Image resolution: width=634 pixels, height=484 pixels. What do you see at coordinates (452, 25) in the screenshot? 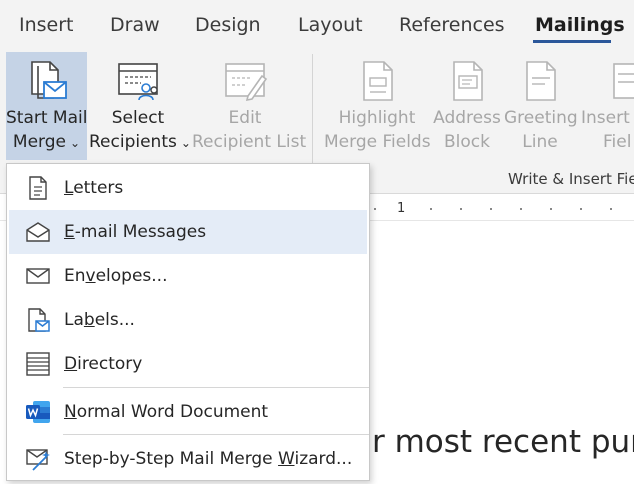
I see `tab-references: References` at bounding box center [452, 25].